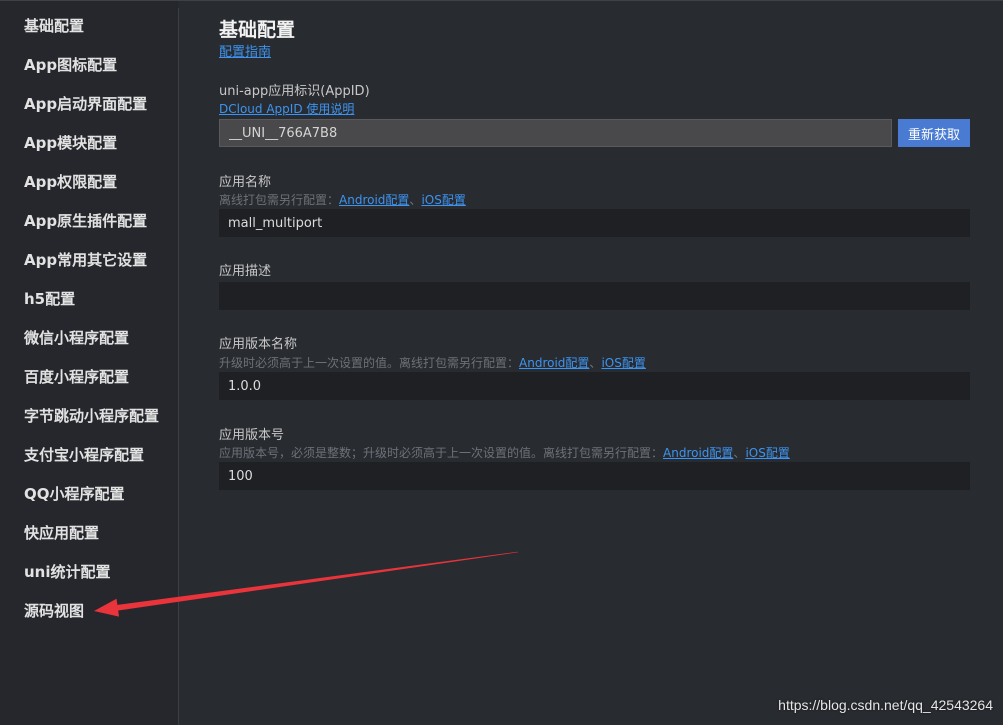  What do you see at coordinates (91, 260) in the screenshot?
I see `sidebar-item-app-other-settings: App常用其它设置` at bounding box center [91, 260].